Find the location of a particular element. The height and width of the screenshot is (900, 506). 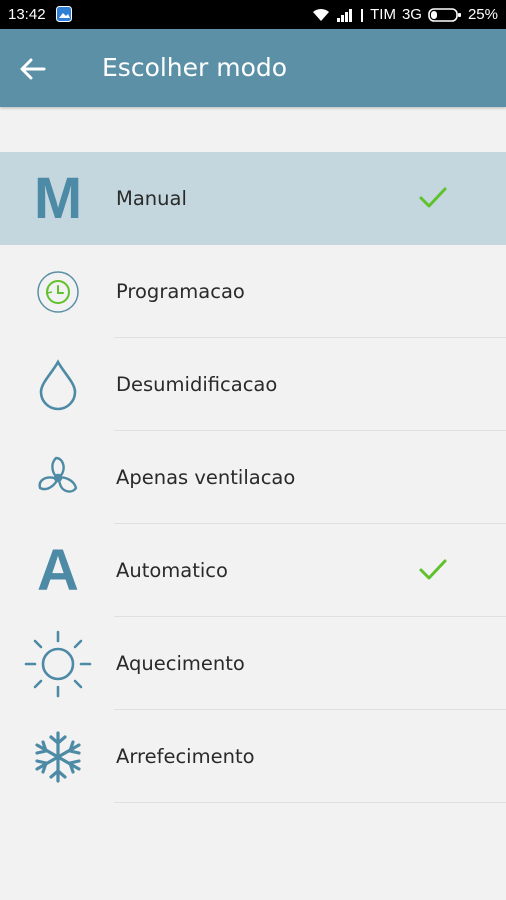

battery-percent: 25% is located at coordinates (482, 14).